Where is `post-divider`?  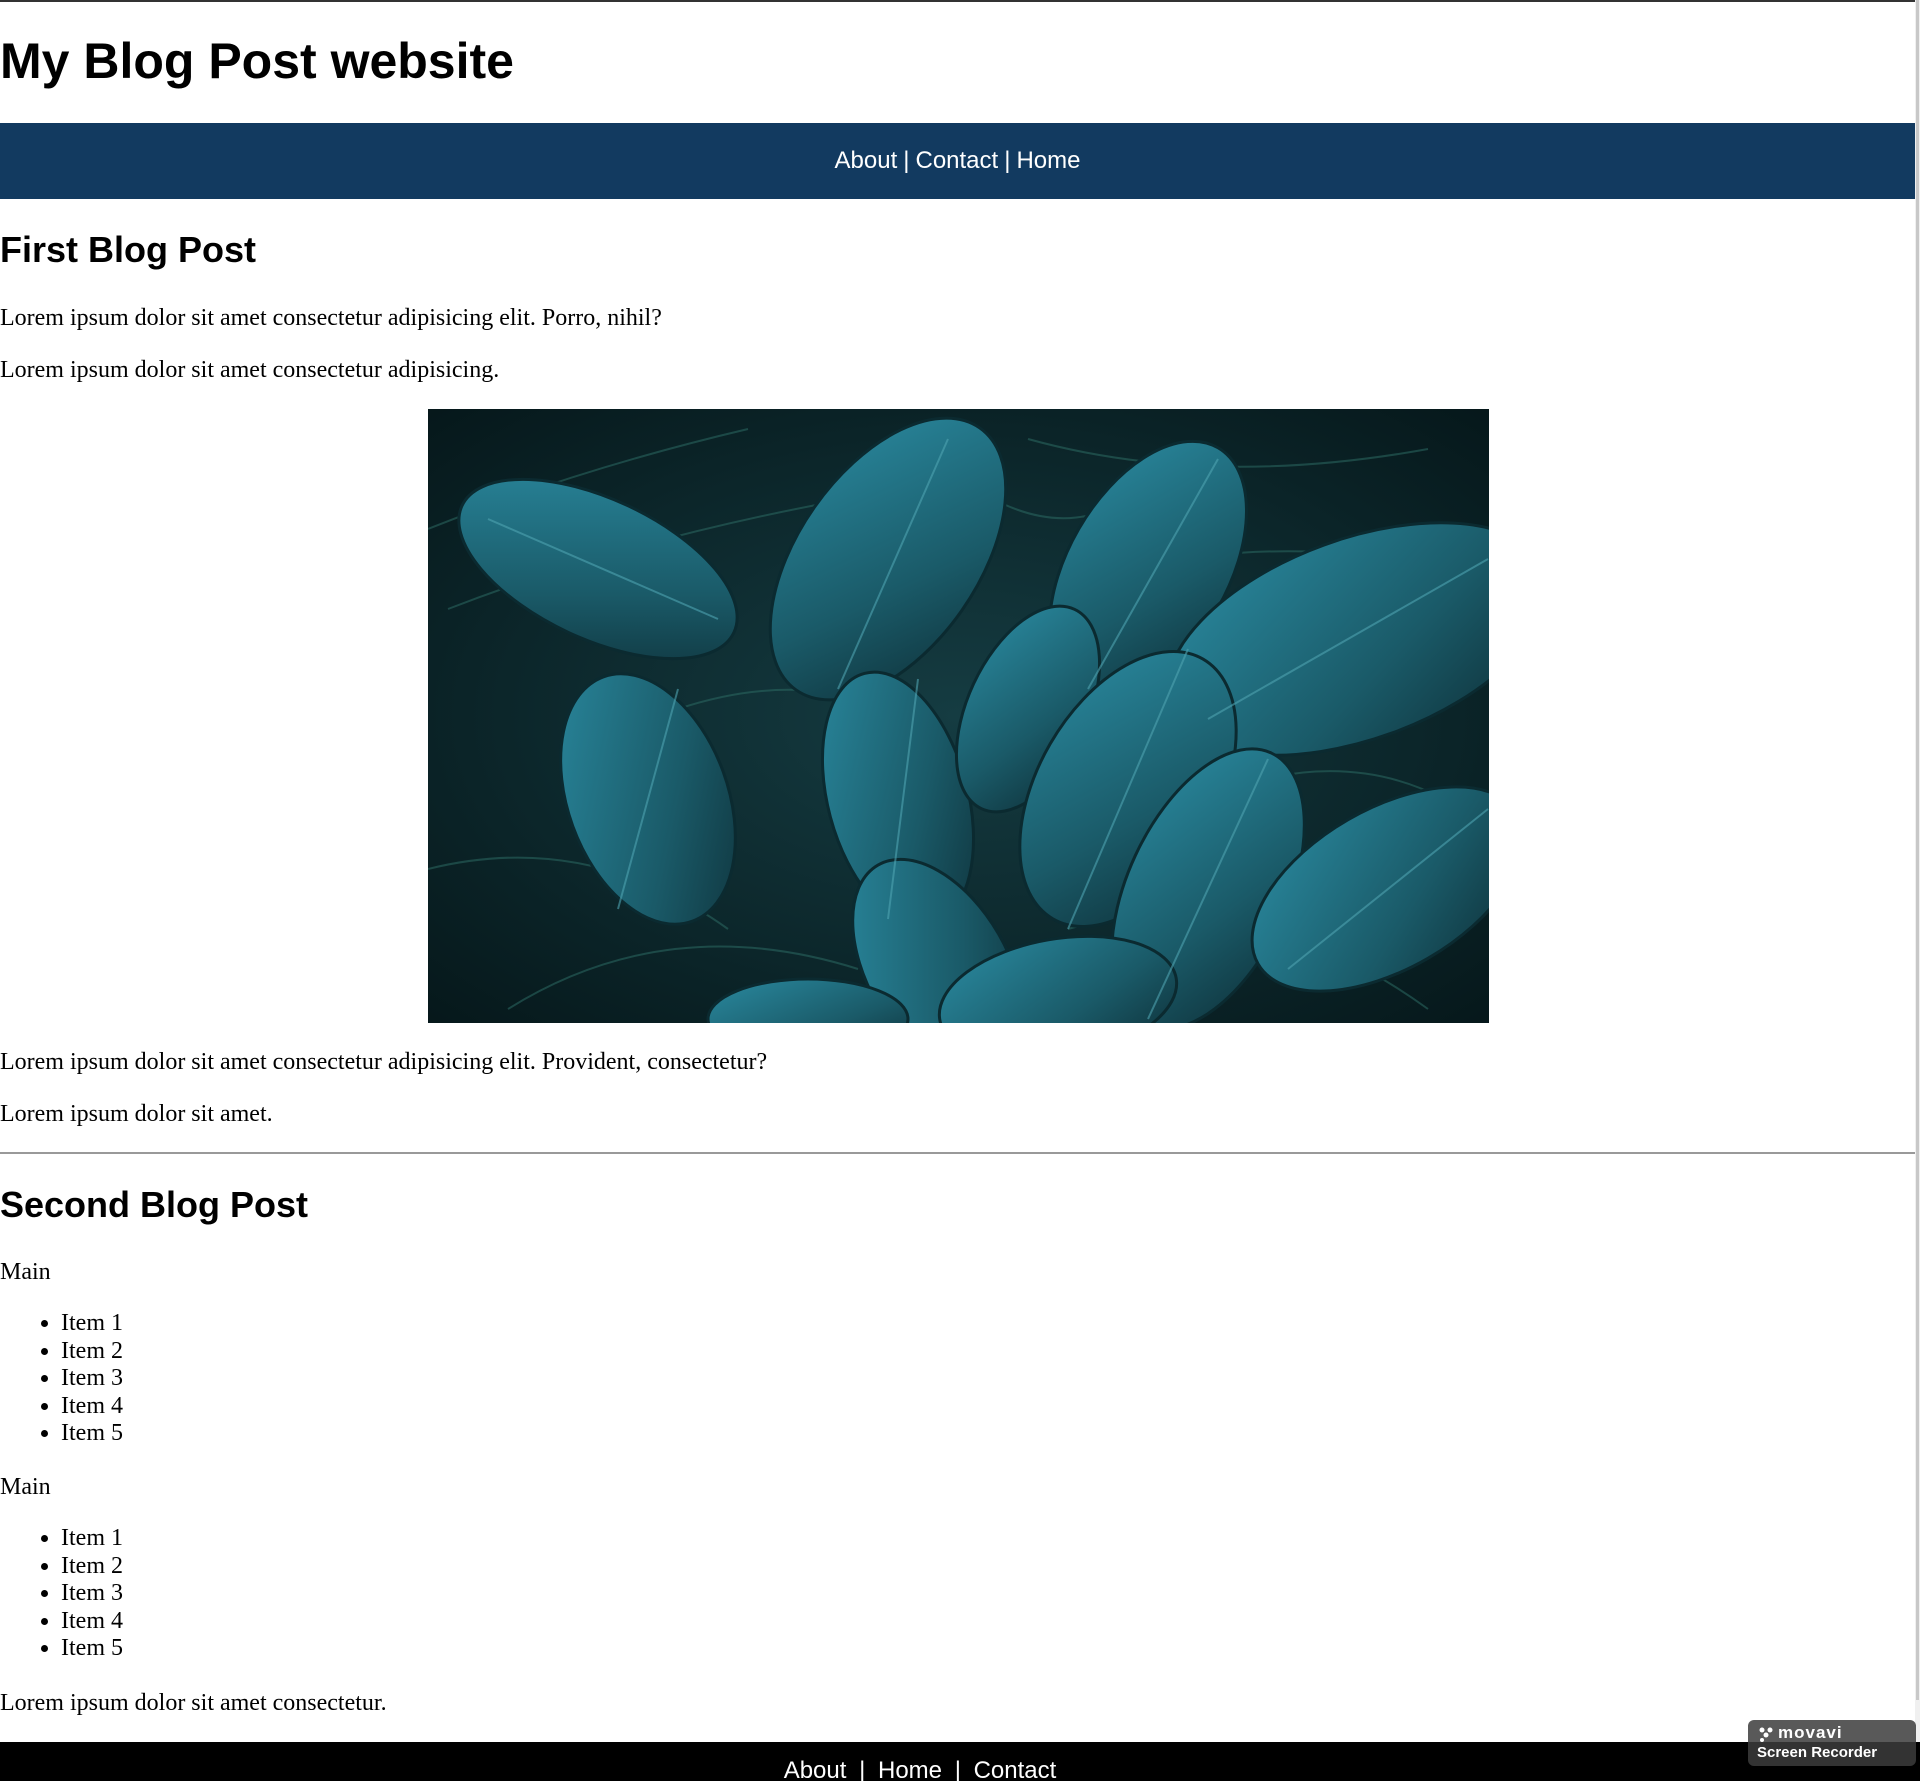 post-divider is located at coordinates (957, 1153).